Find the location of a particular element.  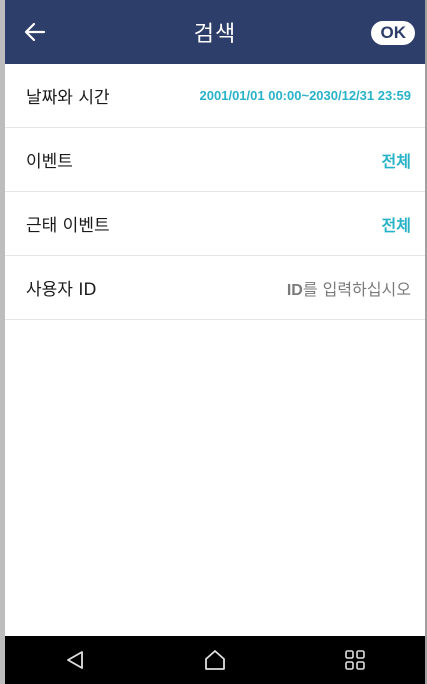

system-nav-bar is located at coordinates (215, 660).